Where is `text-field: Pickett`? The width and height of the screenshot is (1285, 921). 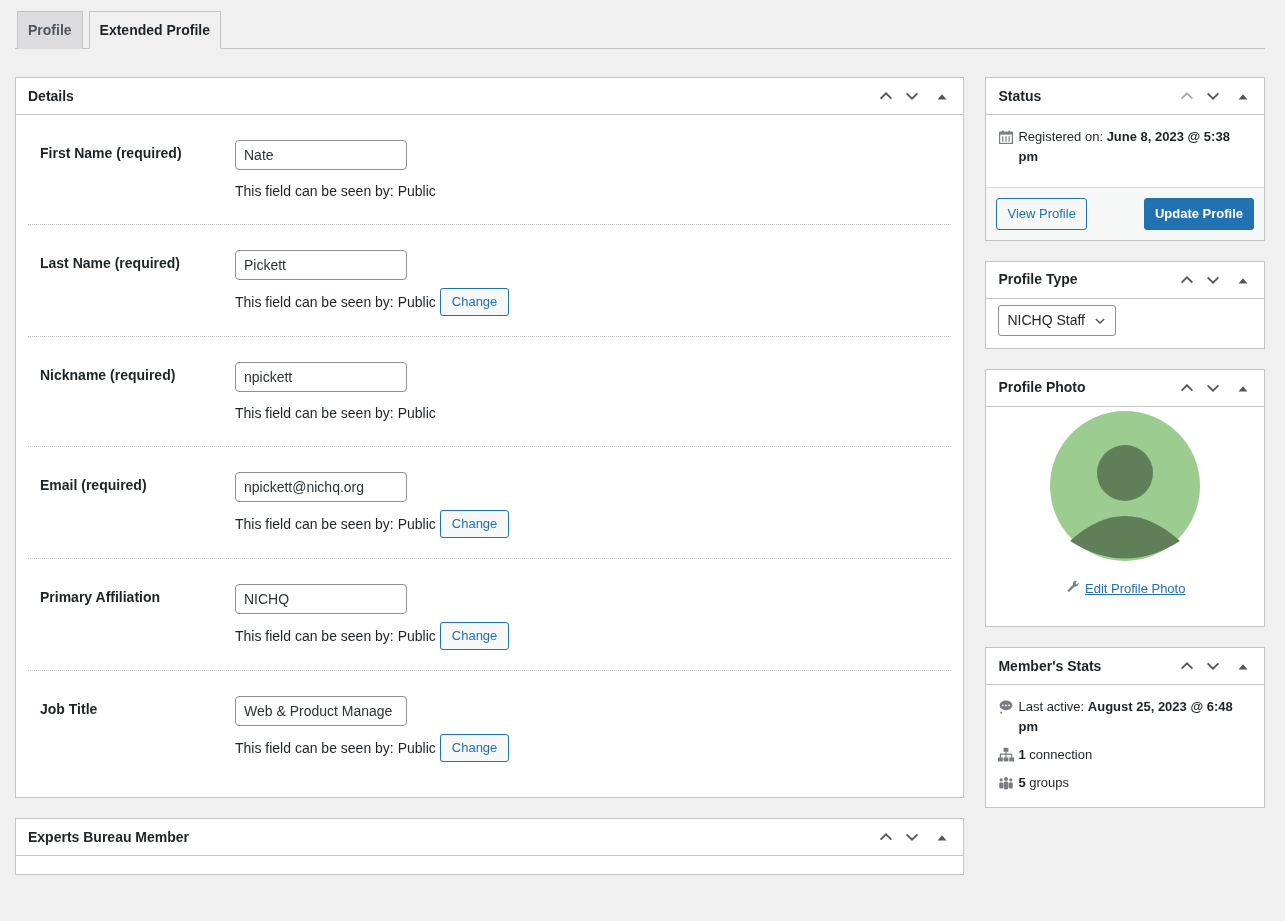 text-field: Pickett is located at coordinates (321, 265).